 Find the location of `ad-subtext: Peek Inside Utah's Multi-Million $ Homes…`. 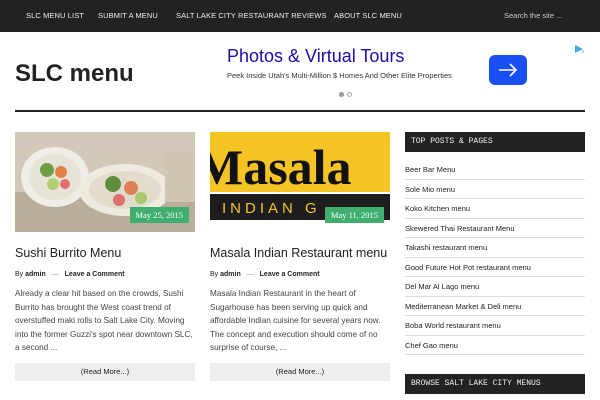

ad-subtext: Peek Inside Utah's Multi-Million $ Homes… is located at coordinates (339, 75).